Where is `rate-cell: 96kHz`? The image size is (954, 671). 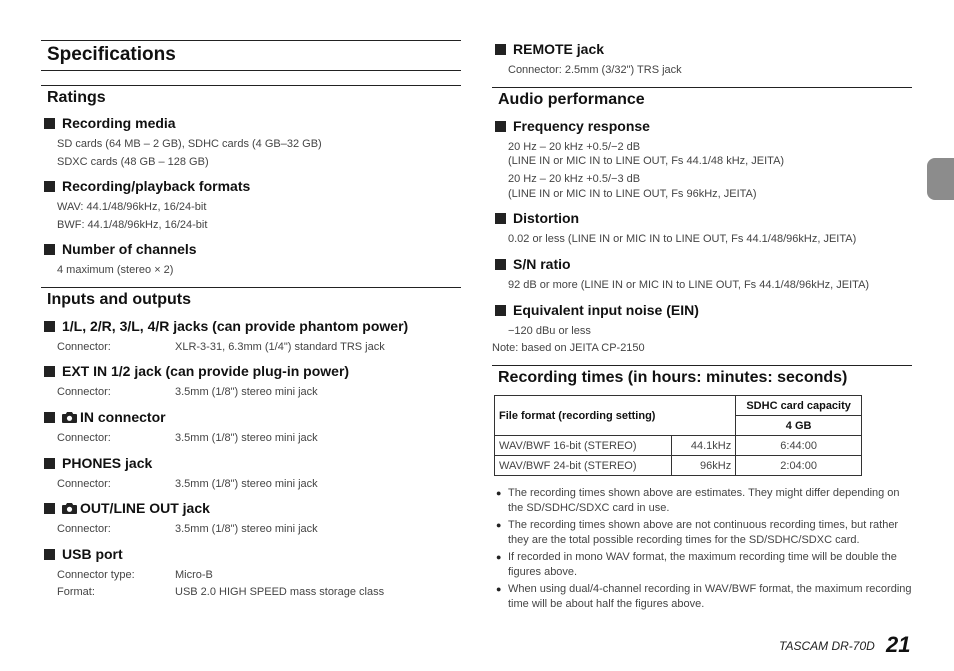 rate-cell: 96kHz is located at coordinates (703, 465).